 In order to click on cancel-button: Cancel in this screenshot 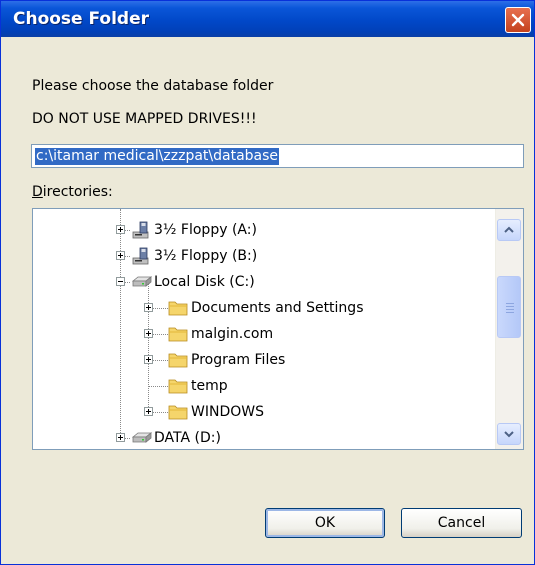, I will do `click(461, 523)`.